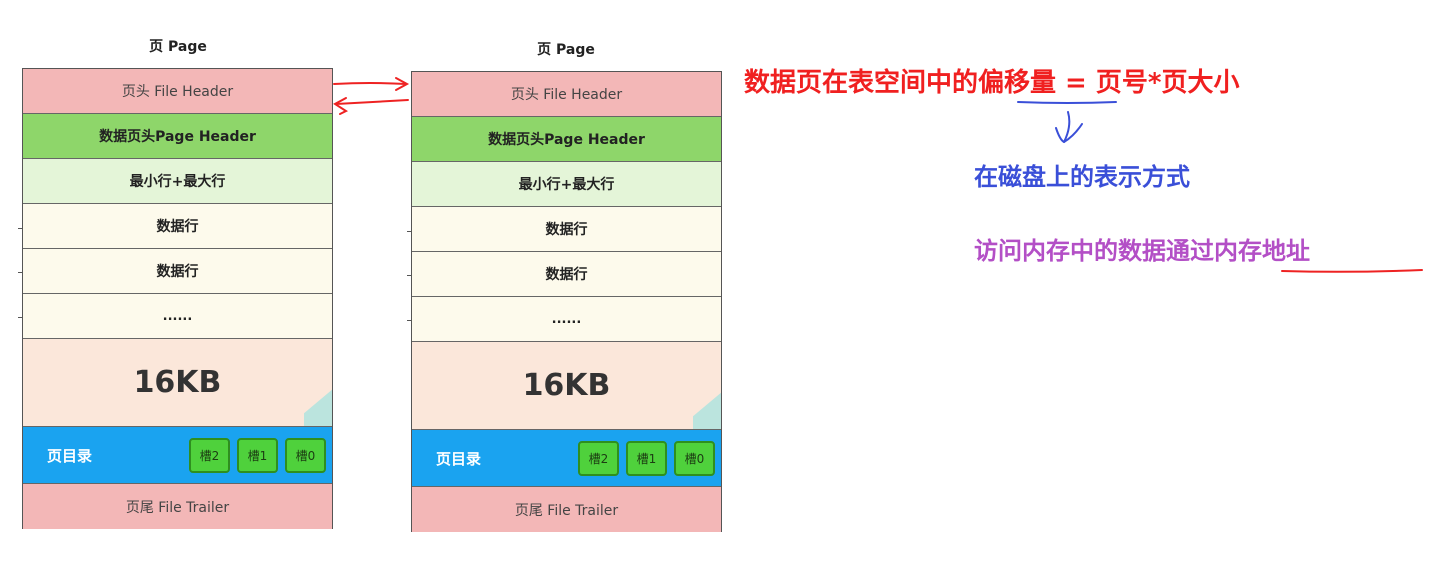 The image size is (1443, 566). I want to click on address-underline, so click(1352, 271).